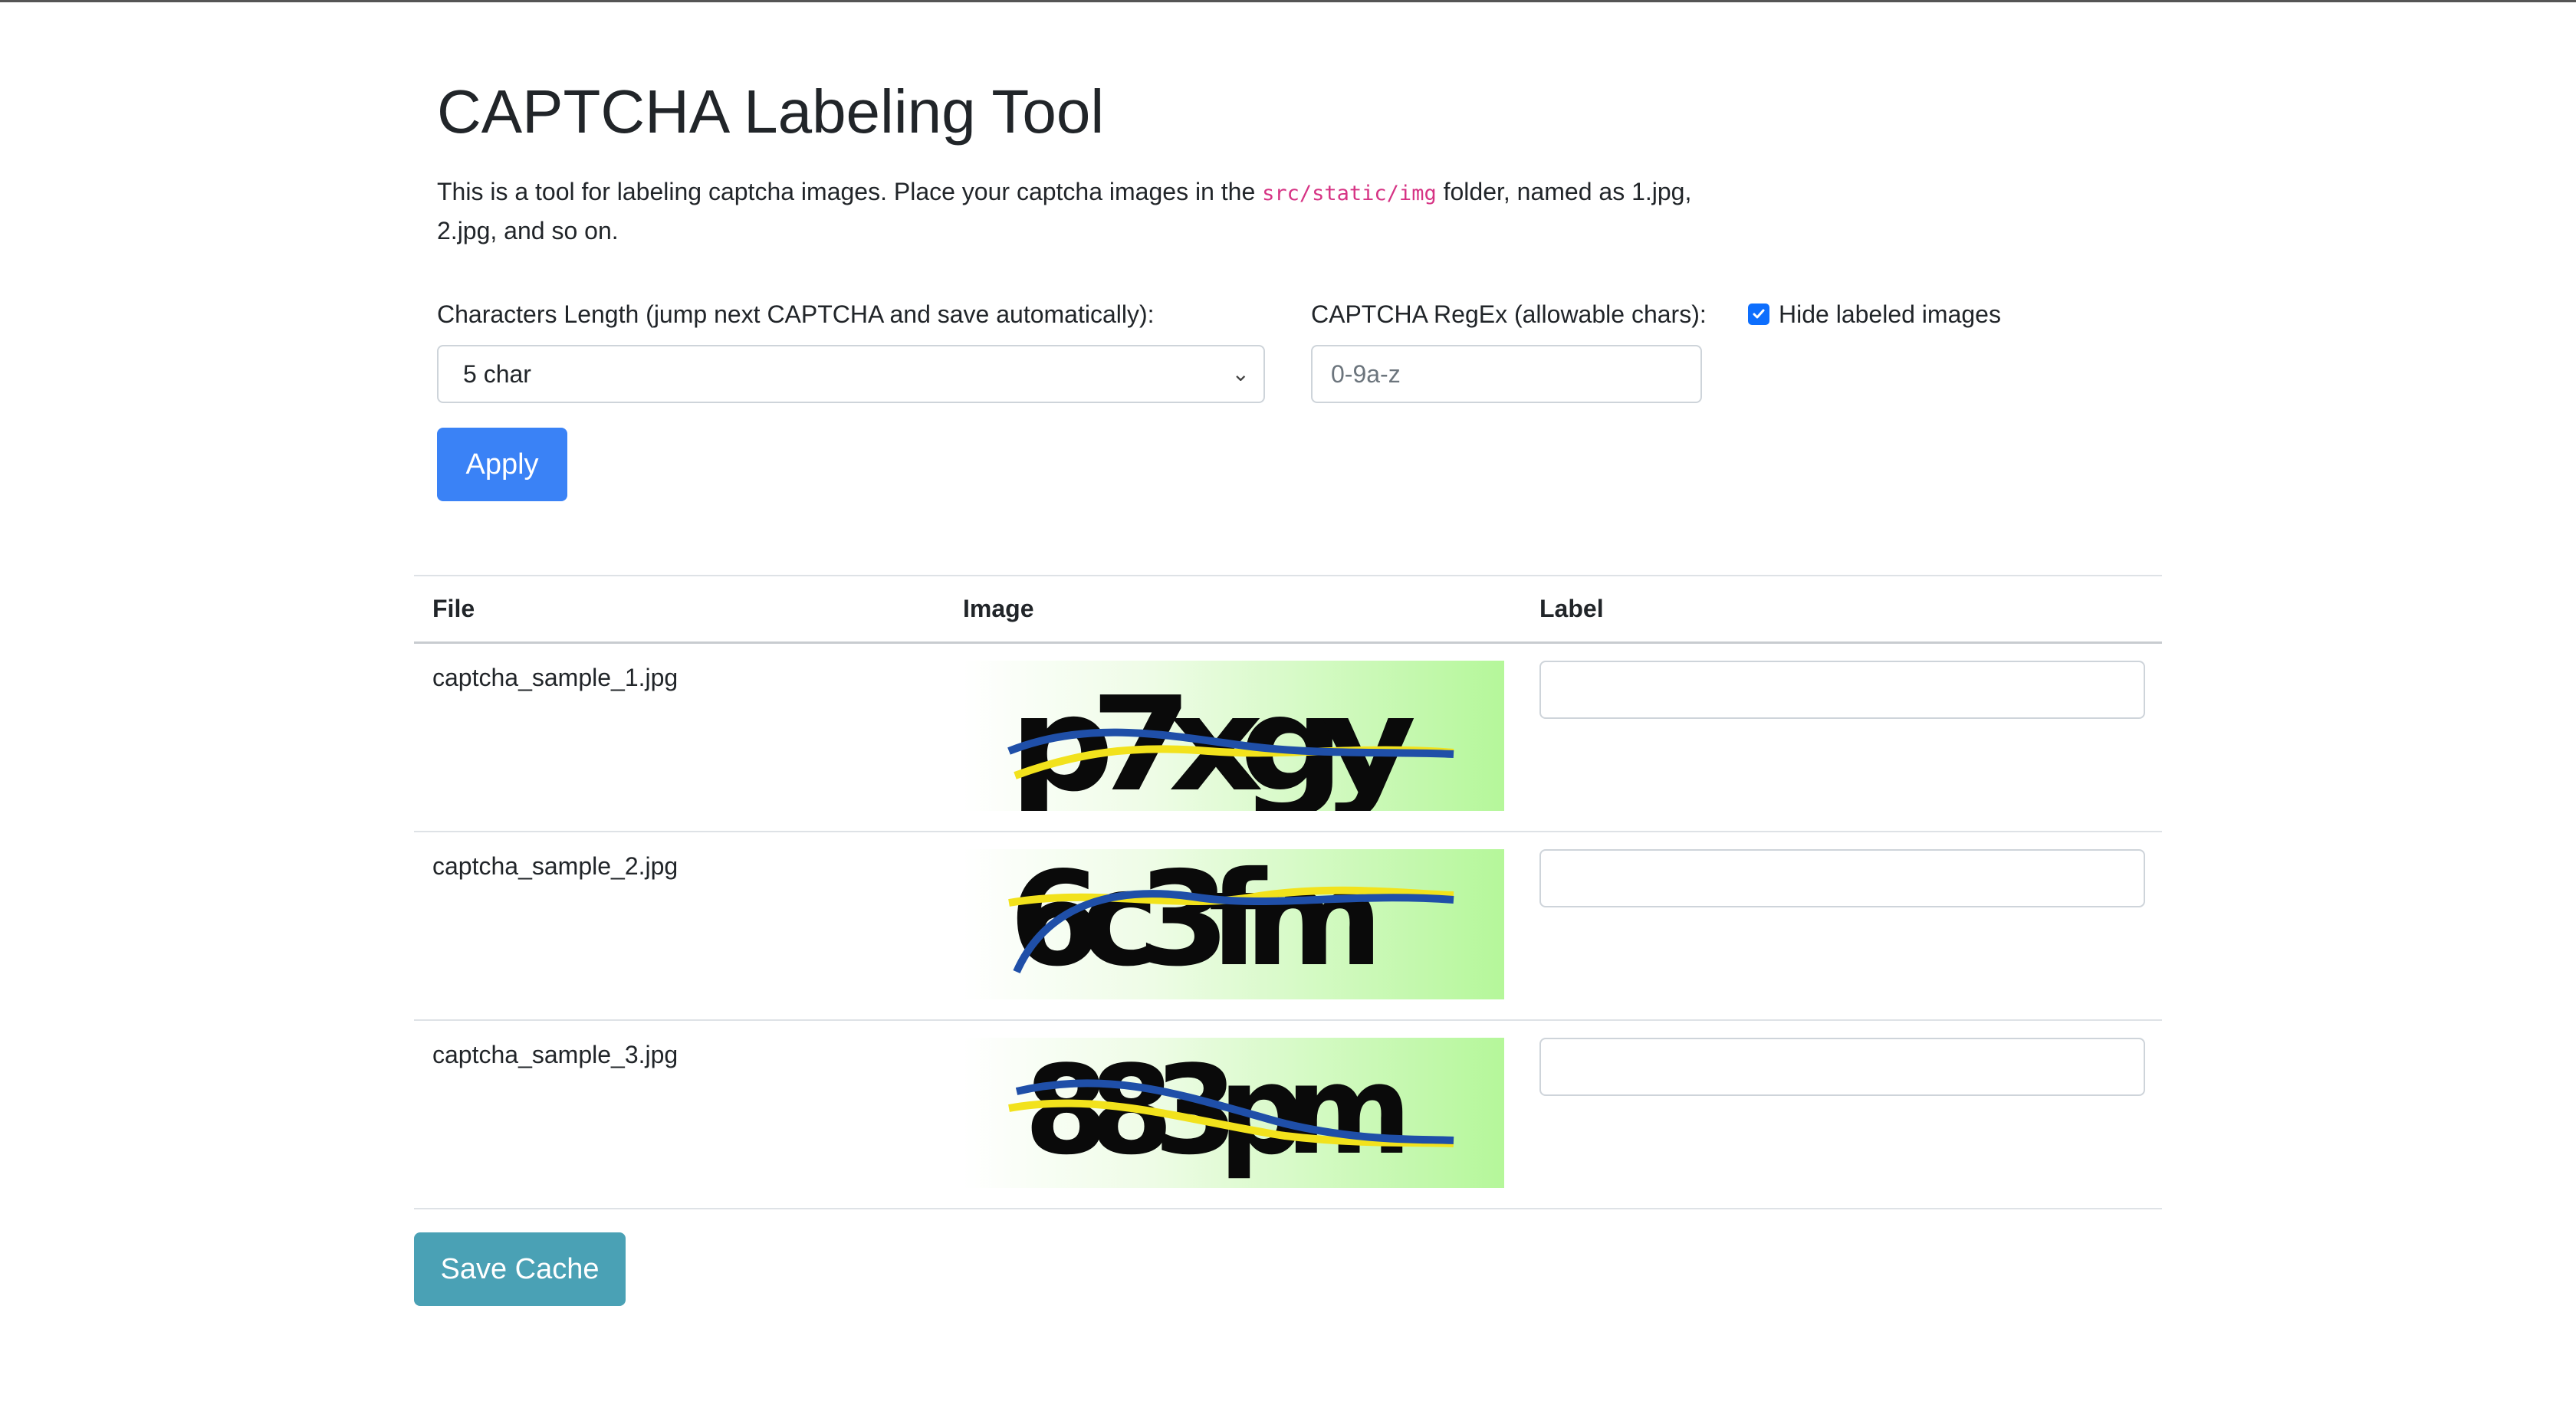 Image resolution: width=2576 pixels, height=1424 pixels. I want to click on captcha-image: p7xgy, so click(1234, 736).